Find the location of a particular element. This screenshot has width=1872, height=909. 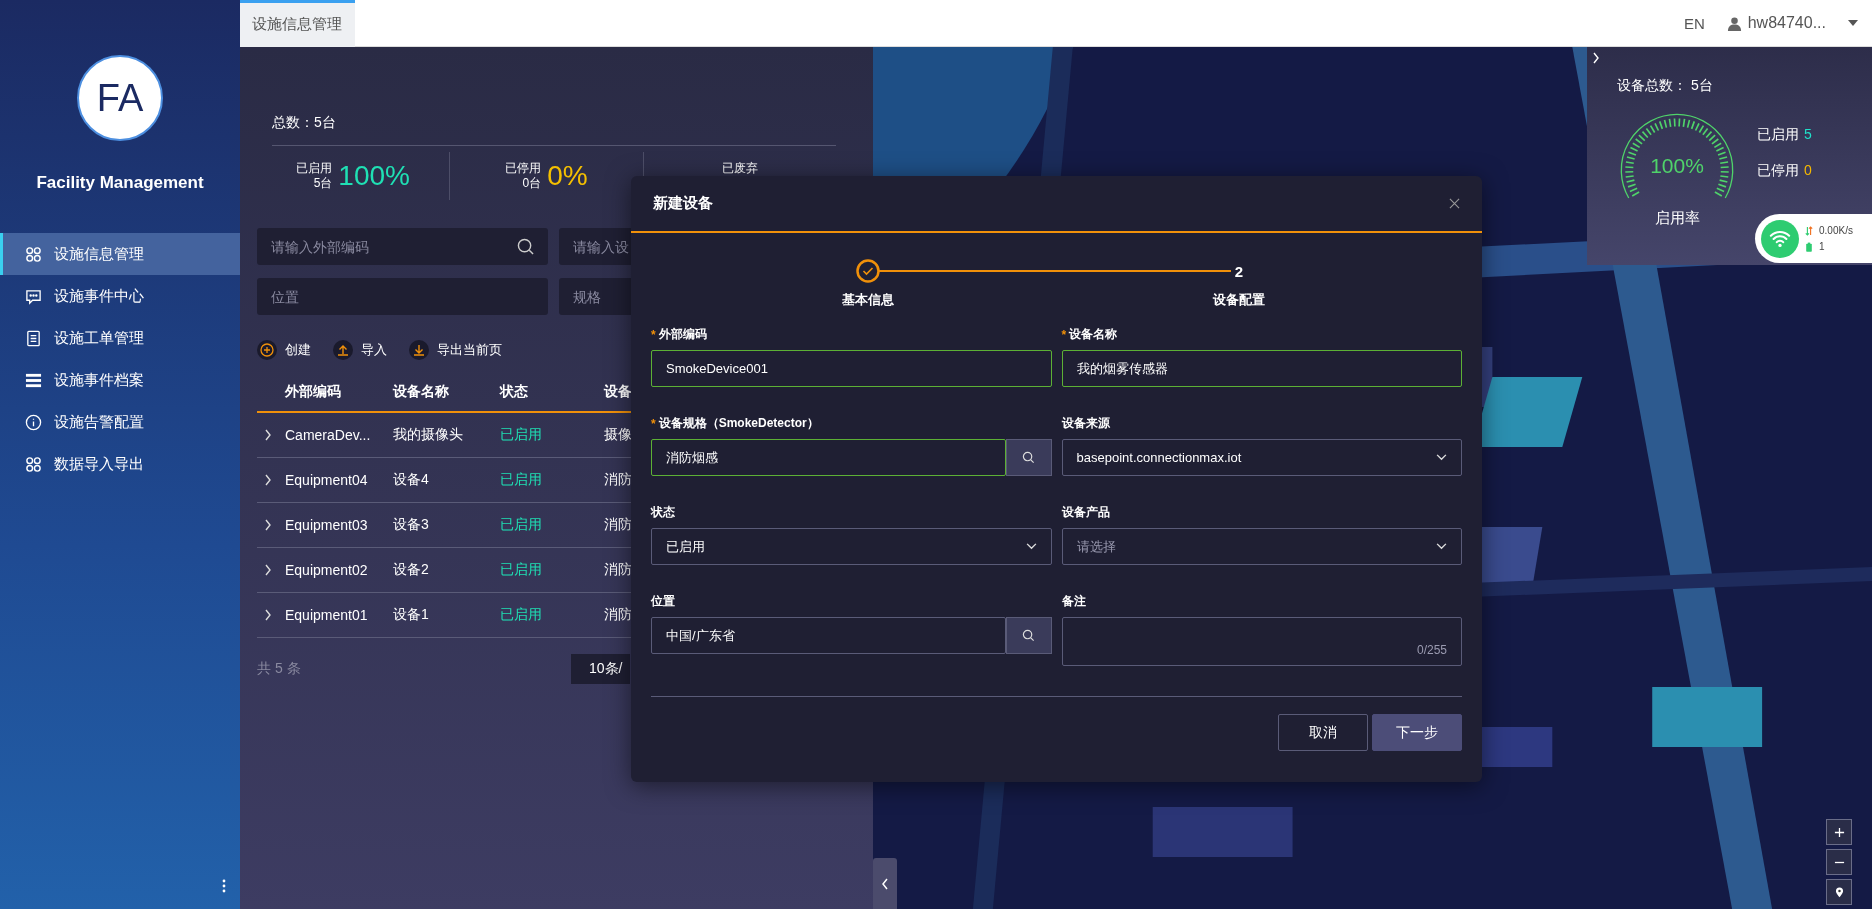

field-label: 状态 is located at coordinates (663, 512).